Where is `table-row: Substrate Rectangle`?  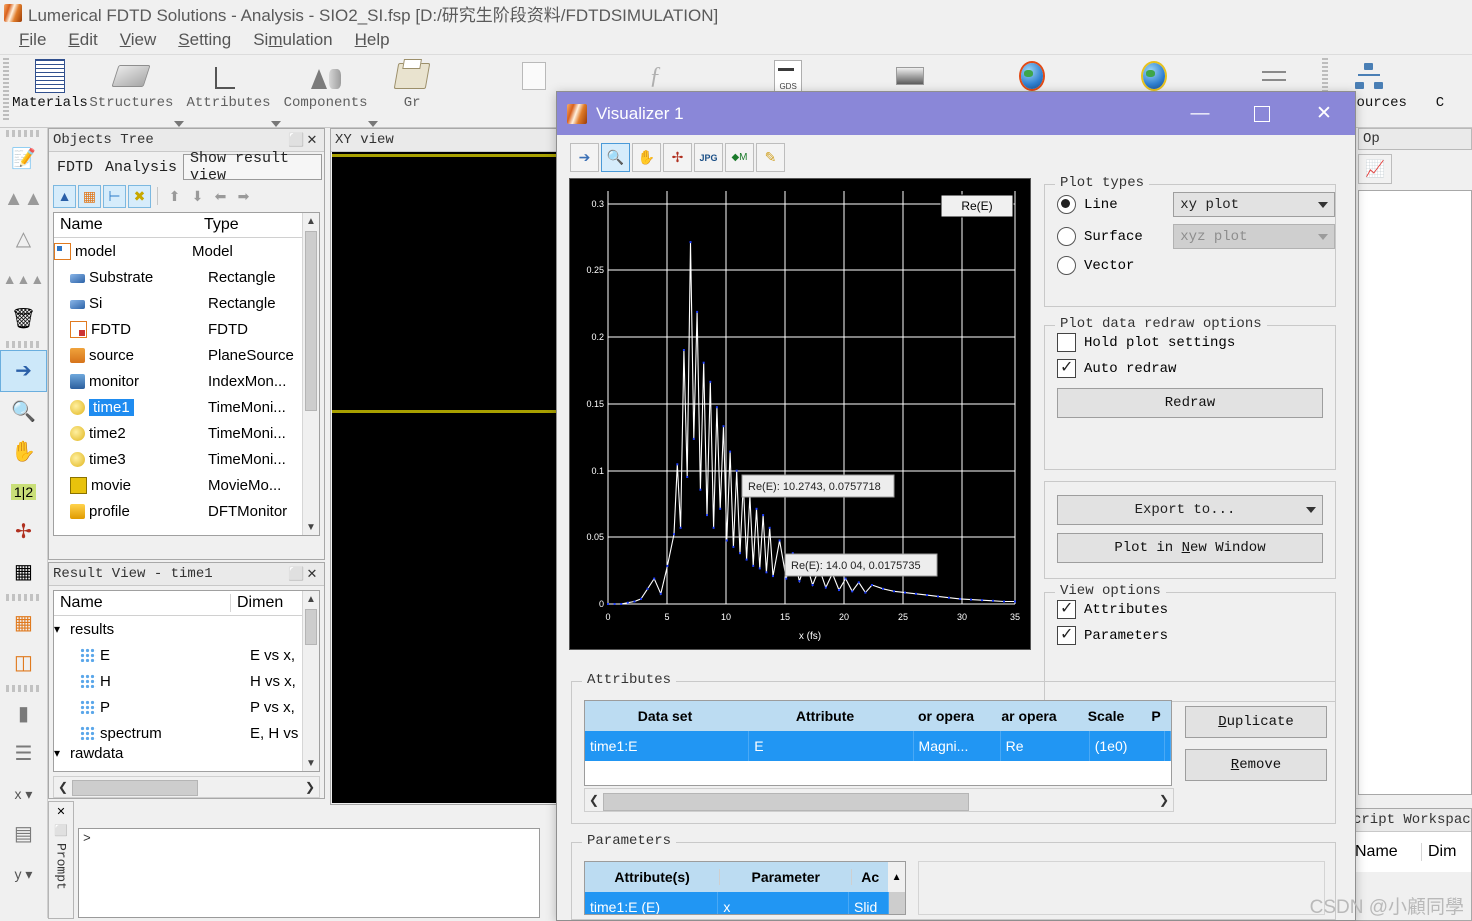 table-row: Substrate Rectangle is located at coordinates (186, 277).